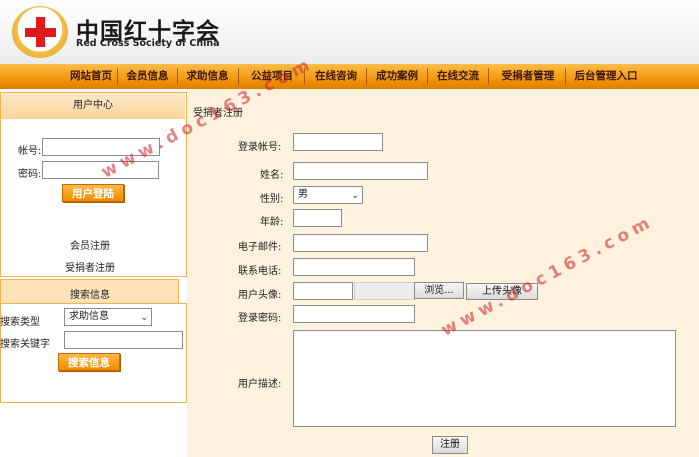  I want to click on search-type-select: 求助信息 ⌄, so click(108, 317).